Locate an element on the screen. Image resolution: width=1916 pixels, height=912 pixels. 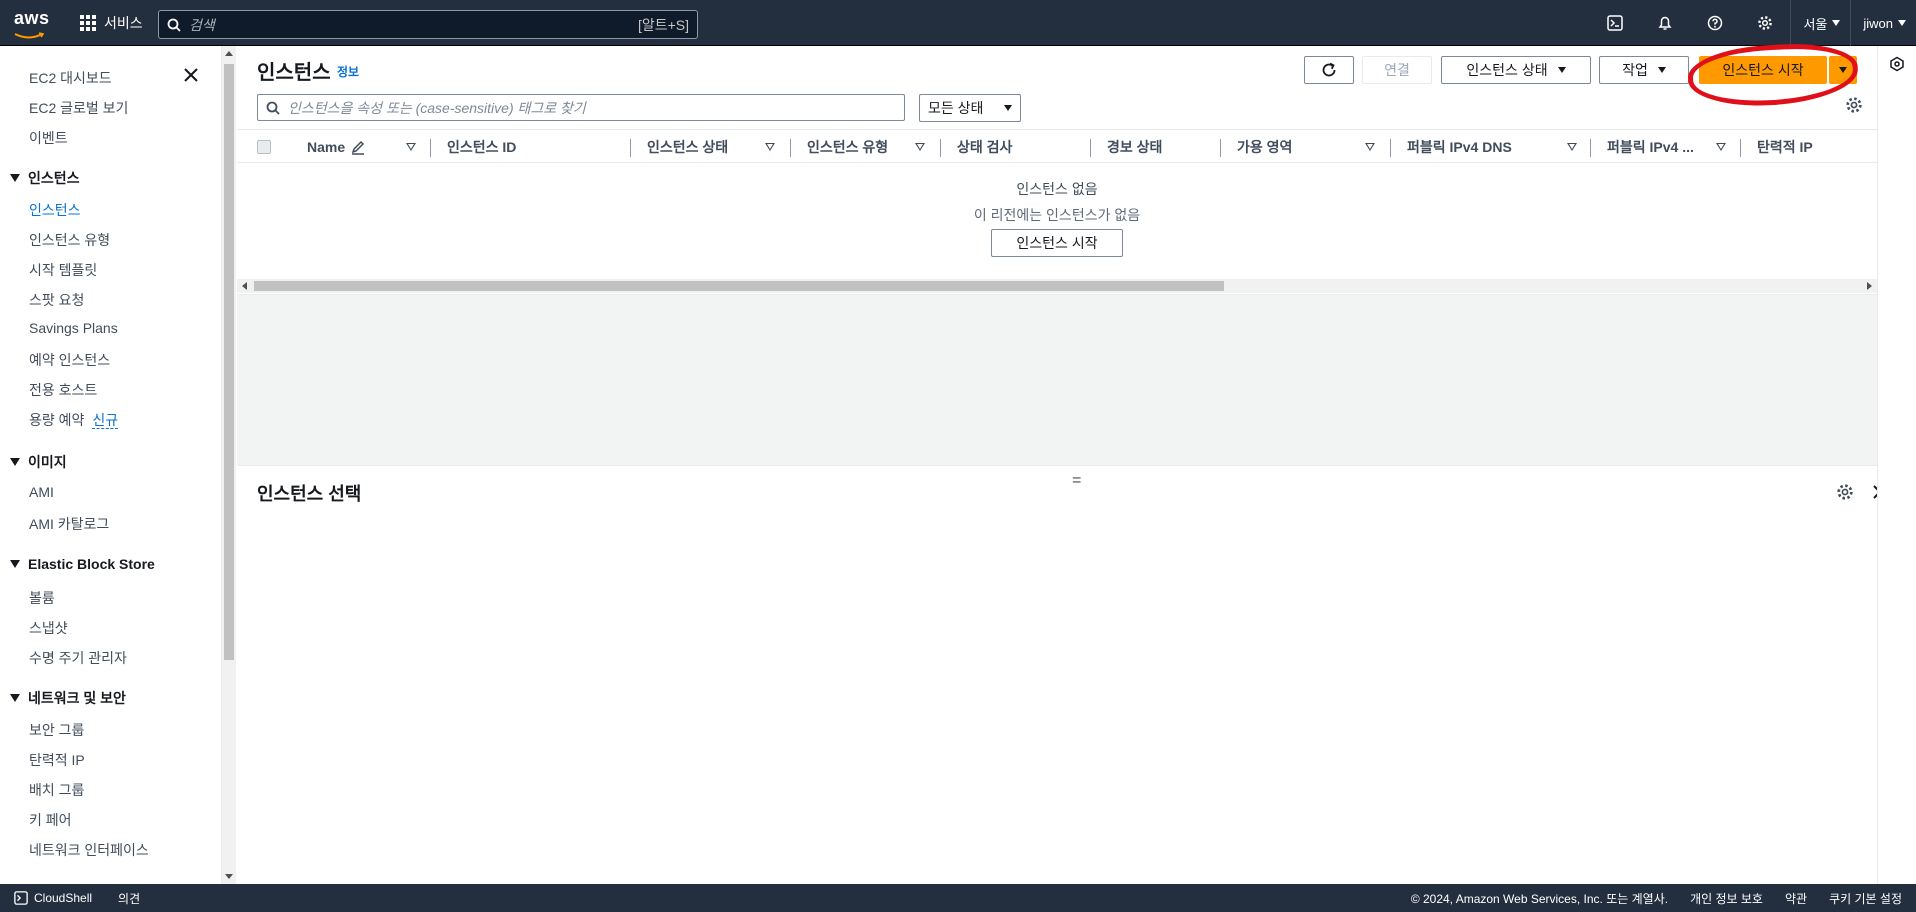
settings-button is located at coordinates (1765, 23).